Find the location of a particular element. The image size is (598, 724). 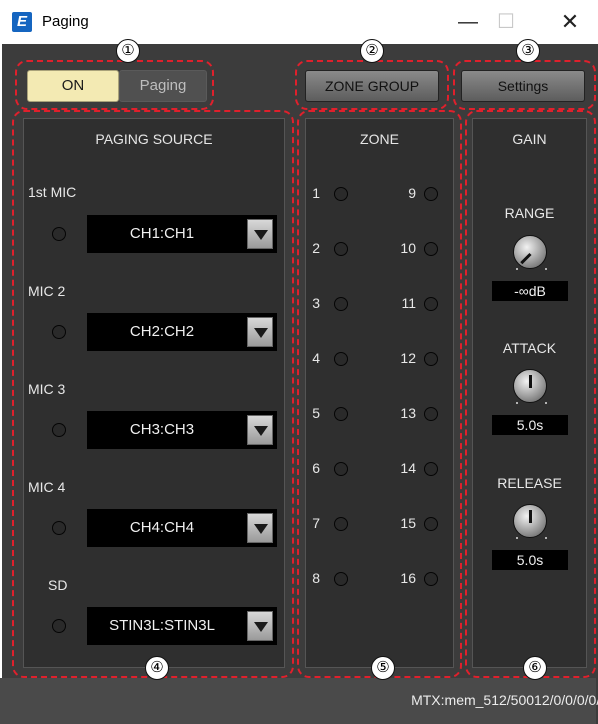

callout-number: ⑥ is located at coordinates (535, 668).